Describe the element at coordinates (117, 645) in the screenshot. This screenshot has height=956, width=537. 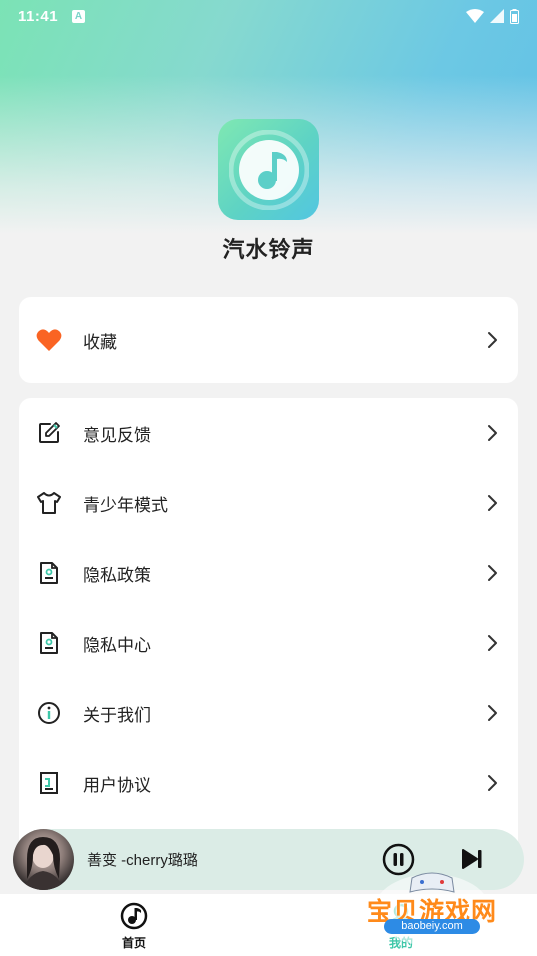
I see `menu-item-label: 隐私中心` at that location.